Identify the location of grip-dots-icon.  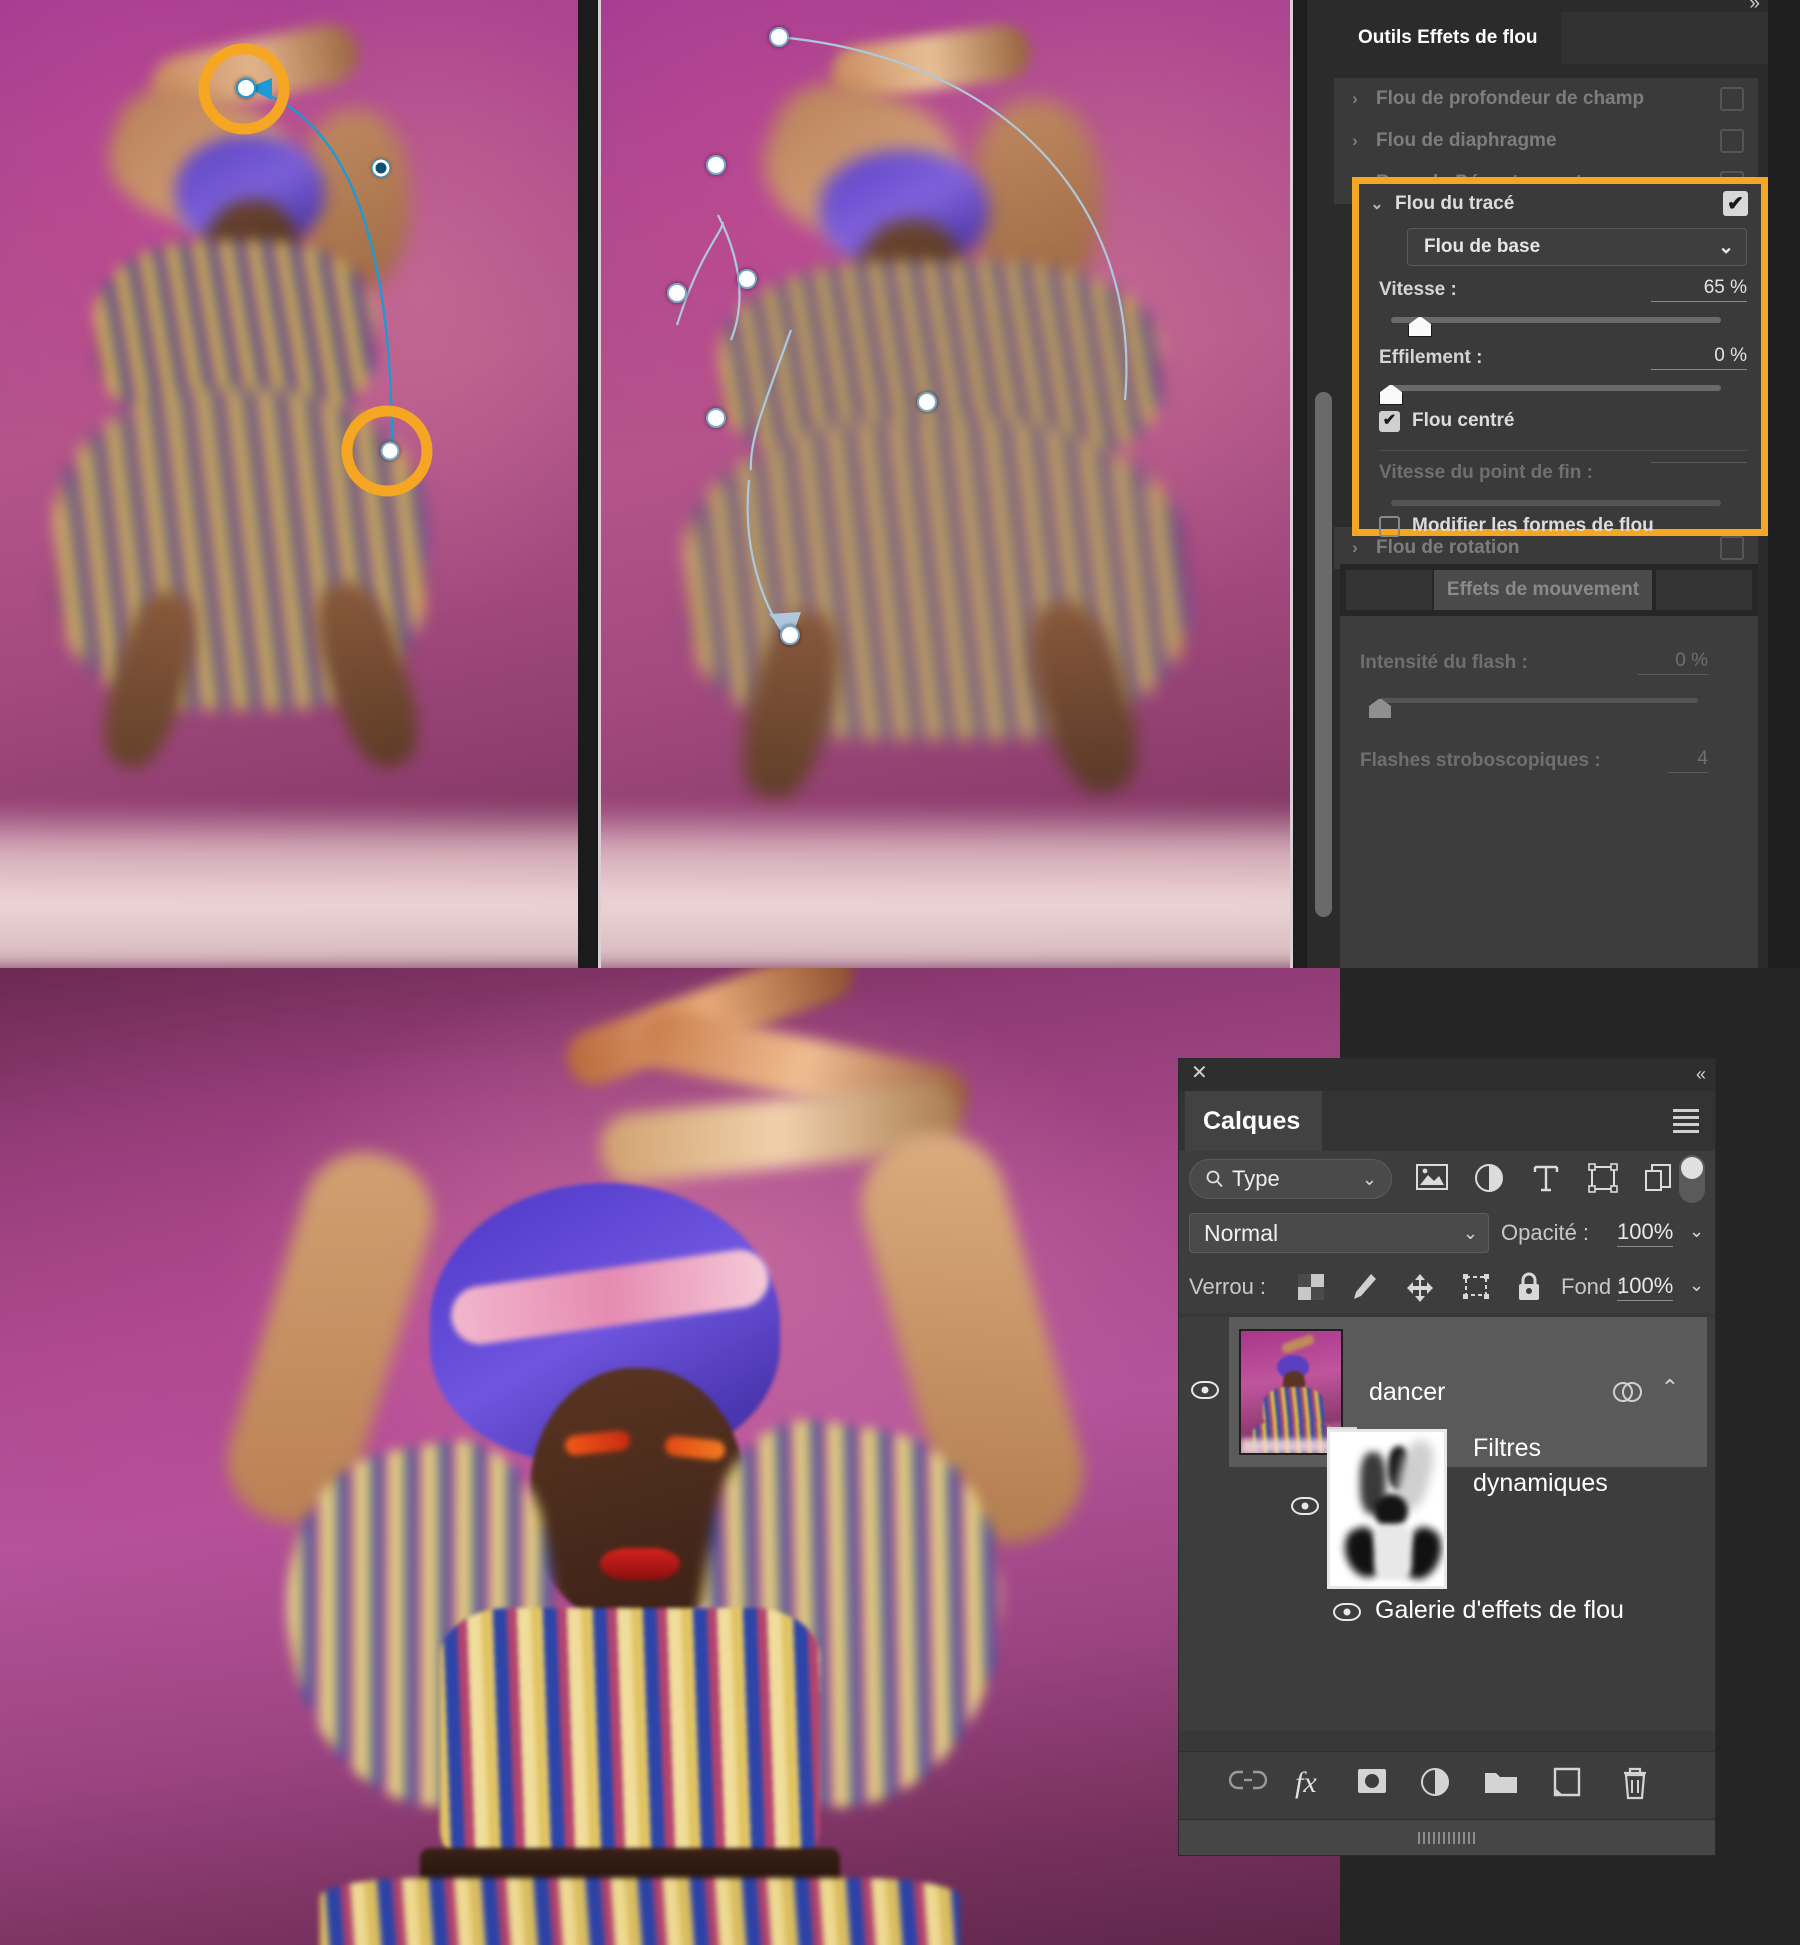
(1447, 1838).